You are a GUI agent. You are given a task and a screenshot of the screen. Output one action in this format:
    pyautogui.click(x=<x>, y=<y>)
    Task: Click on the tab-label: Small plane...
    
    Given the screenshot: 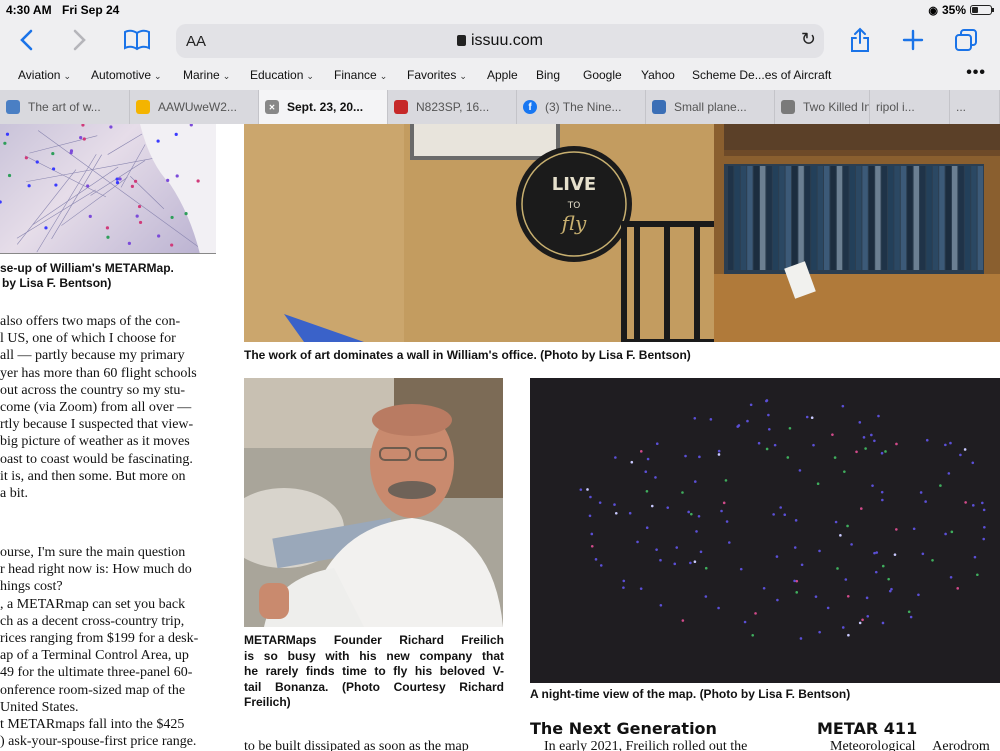 What is the action you would take?
    pyautogui.click(x=710, y=107)
    